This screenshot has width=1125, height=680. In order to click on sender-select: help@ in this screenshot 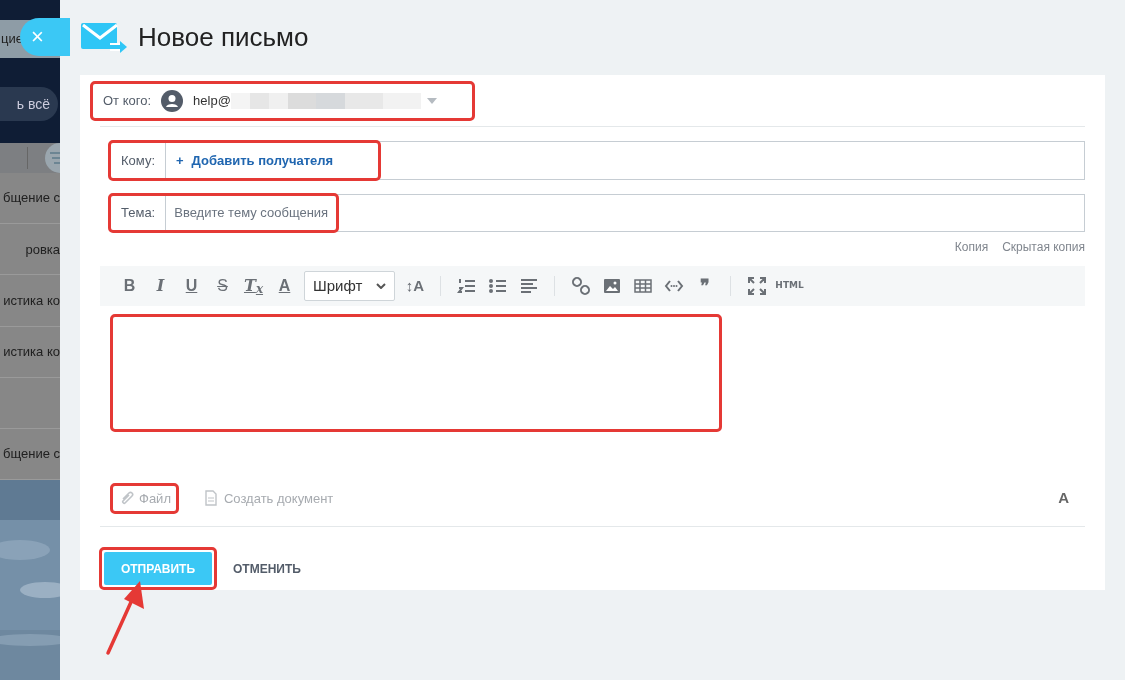, I will do `click(325, 100)`.